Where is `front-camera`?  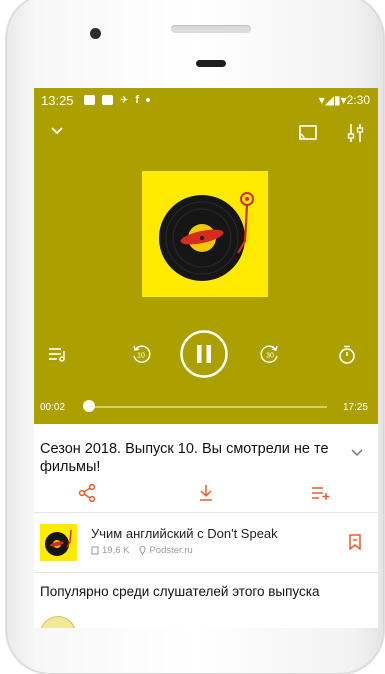 front-camera is located at coordinates (95, 33).